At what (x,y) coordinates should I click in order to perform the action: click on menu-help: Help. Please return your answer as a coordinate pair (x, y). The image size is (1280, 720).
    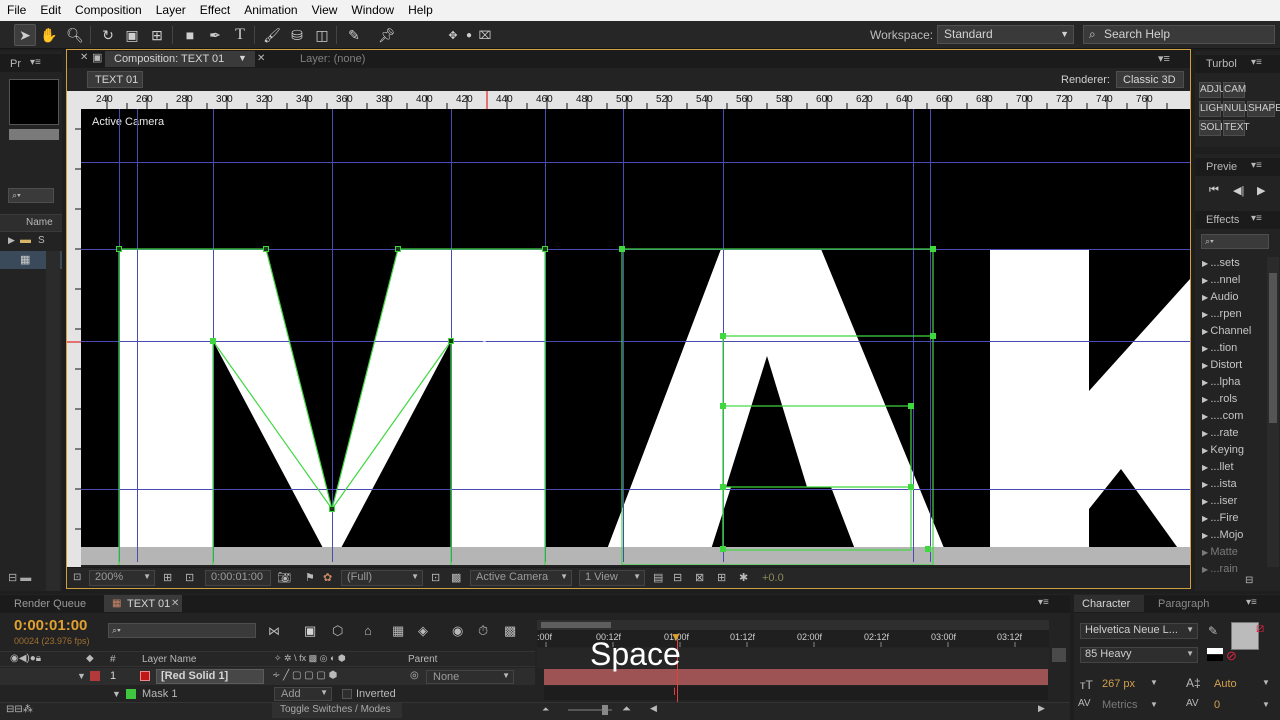
    Looking at the image, I should click on (420, 10).